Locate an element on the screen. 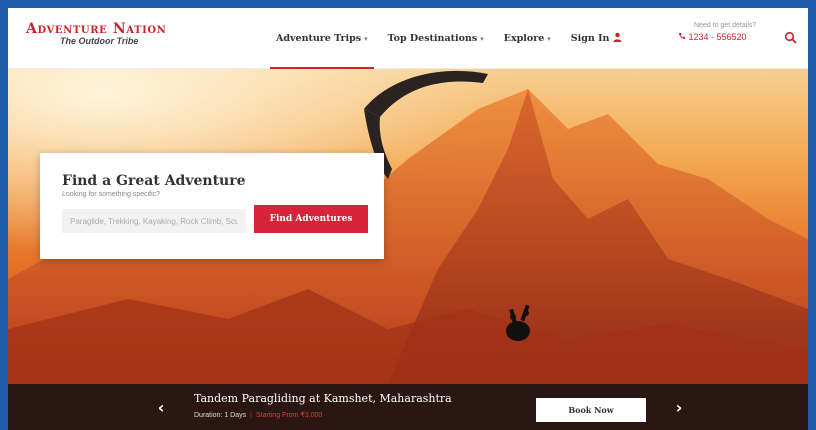  search-card-subtitle: Looking for something specific? is located at coordinates (111, 194).